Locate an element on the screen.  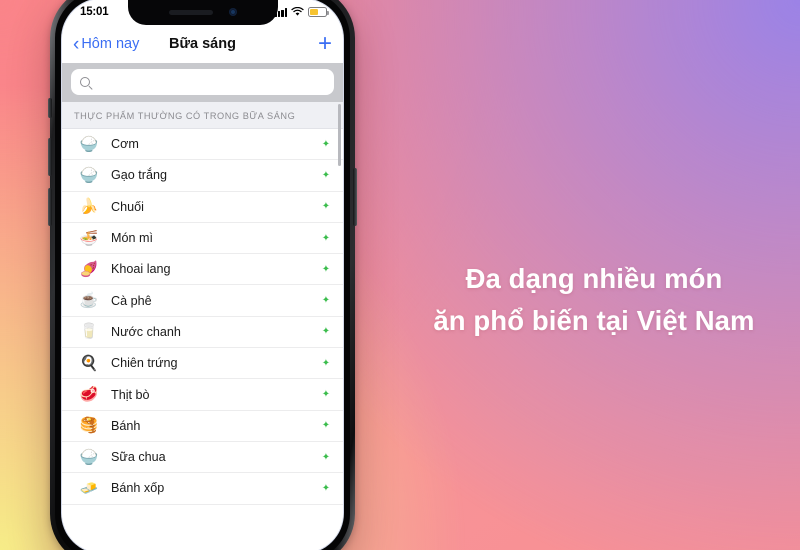
white-rice-icon: 🍚 is located at coordinates (89, 175).